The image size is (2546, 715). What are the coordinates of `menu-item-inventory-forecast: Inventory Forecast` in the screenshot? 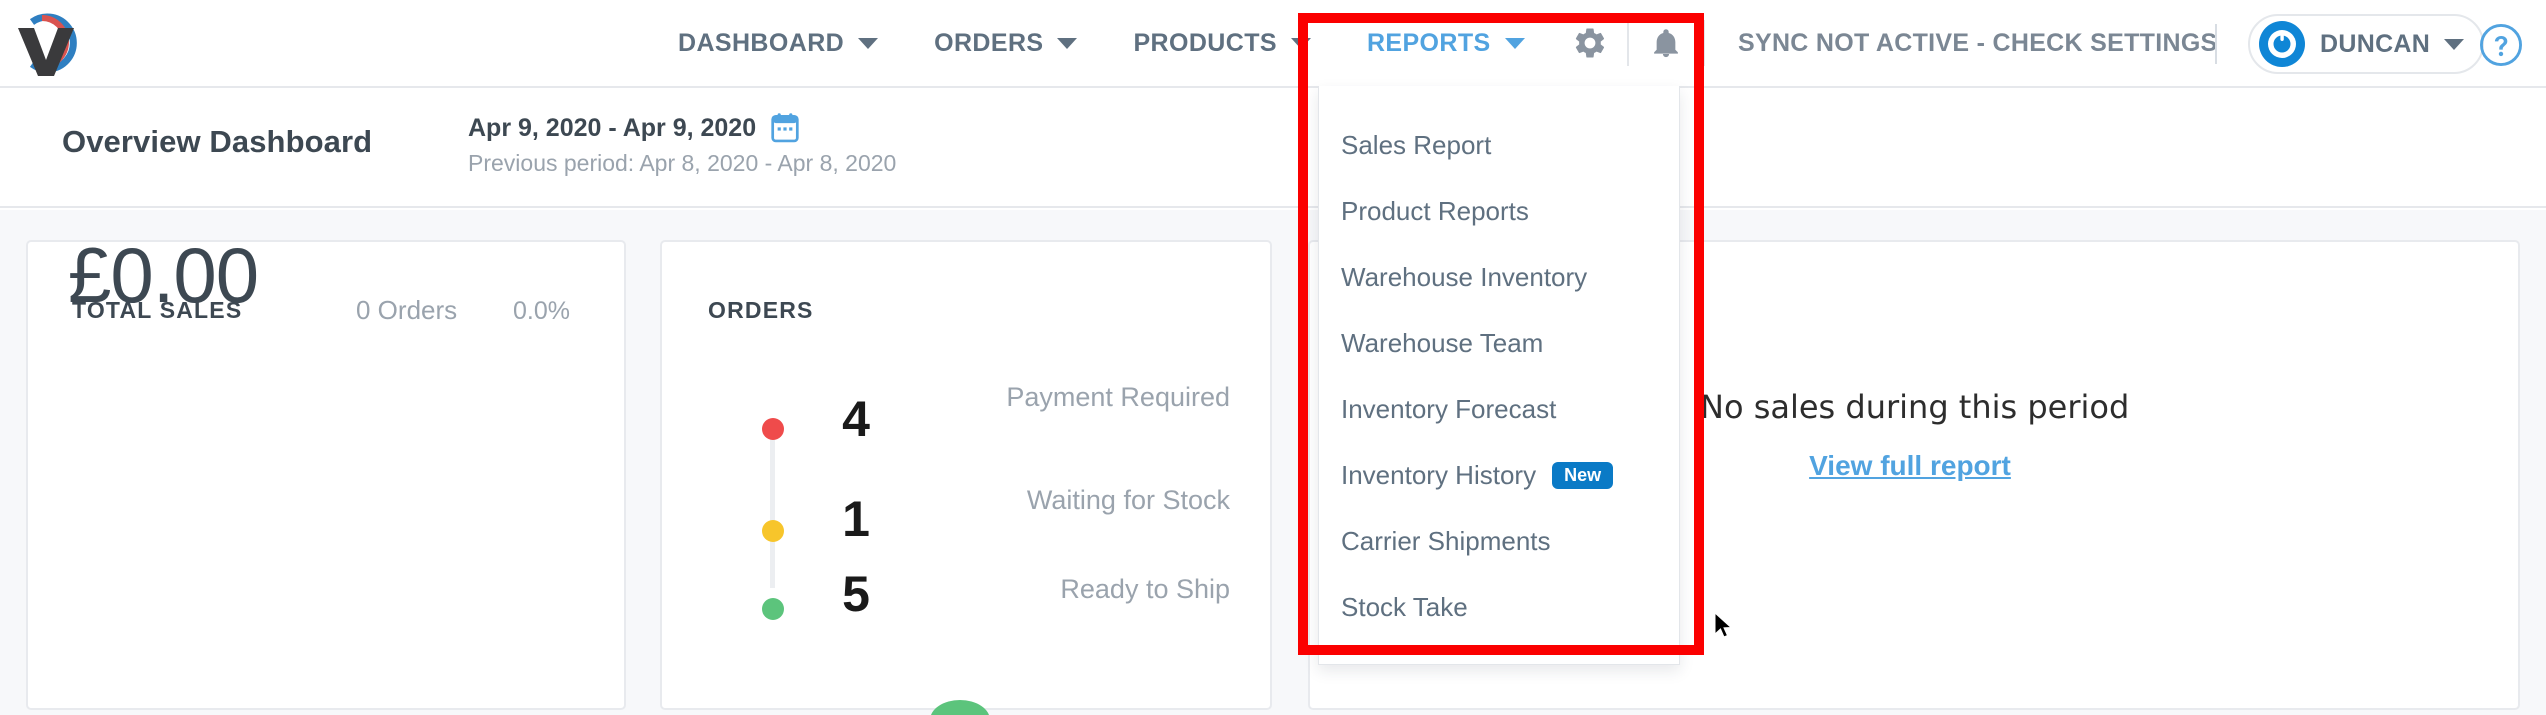 It's located at (1499, 409).